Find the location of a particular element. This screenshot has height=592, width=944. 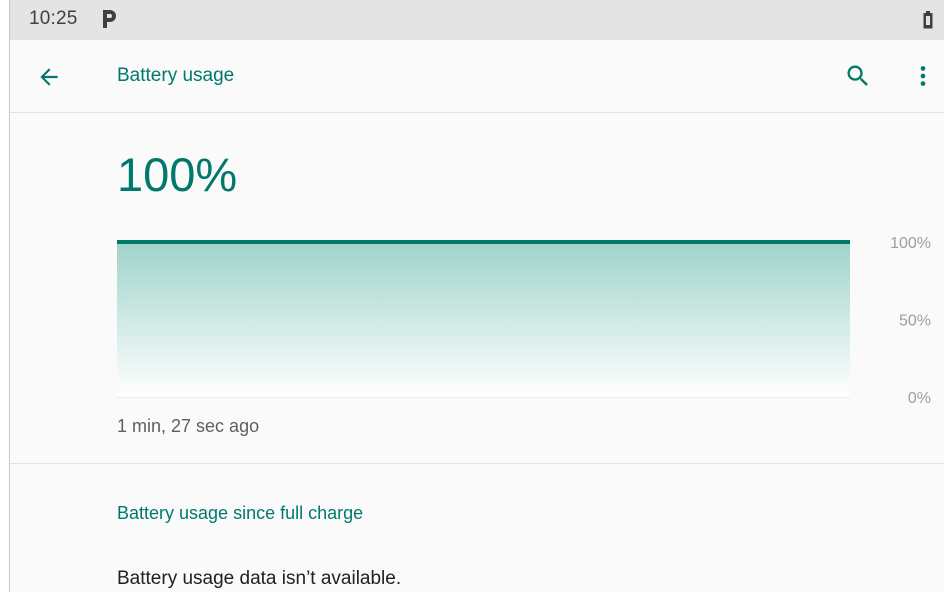

status-time: 10:25 is located at coordinates (53, 18).